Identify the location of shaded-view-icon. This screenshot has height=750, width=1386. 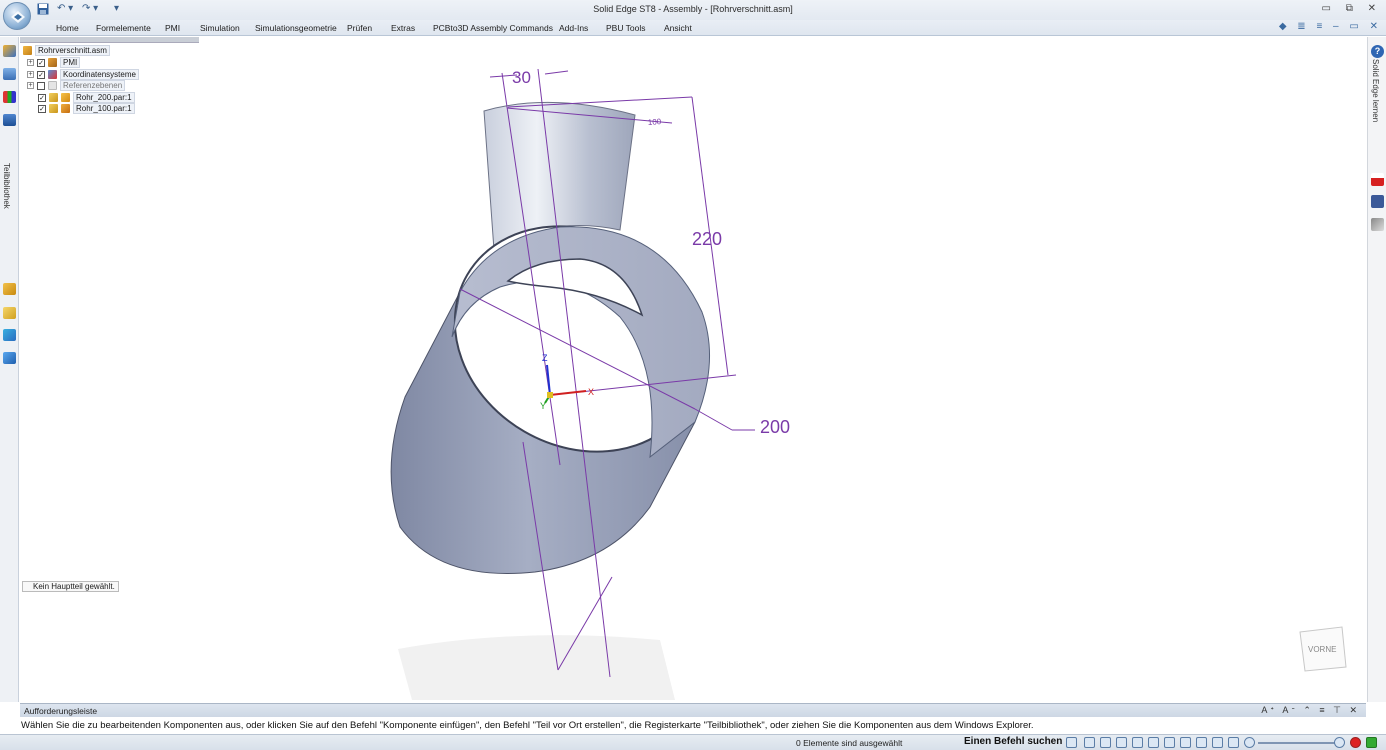
(1217, 742).